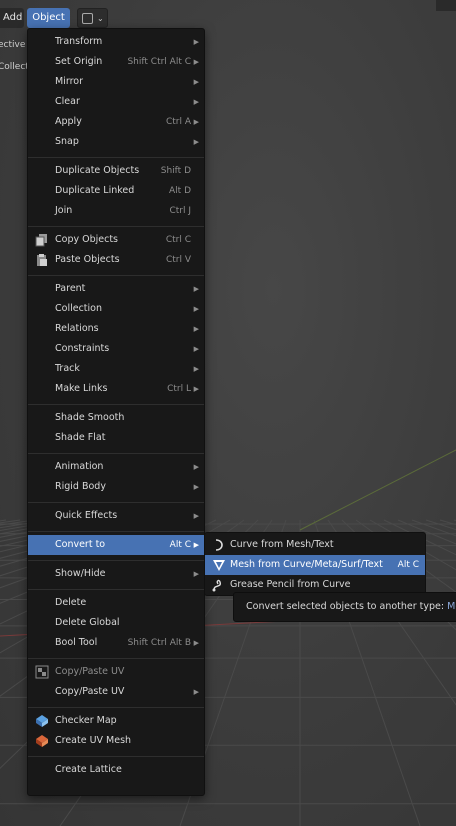 This screenshot has height=826, width=456. What do you see at coordinates (175, 171) in the screenshot?
I see `shortcut-label: Shift D` at bounding box center [175, 171].